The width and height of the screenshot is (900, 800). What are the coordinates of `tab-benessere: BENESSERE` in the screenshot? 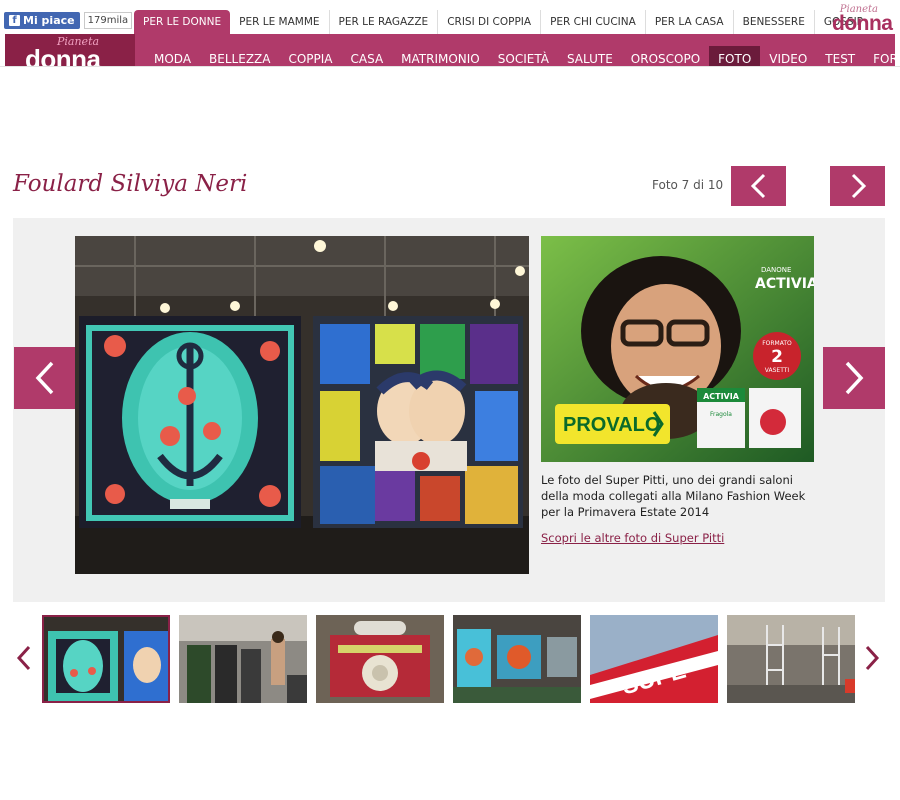 It's located at (773, 22).